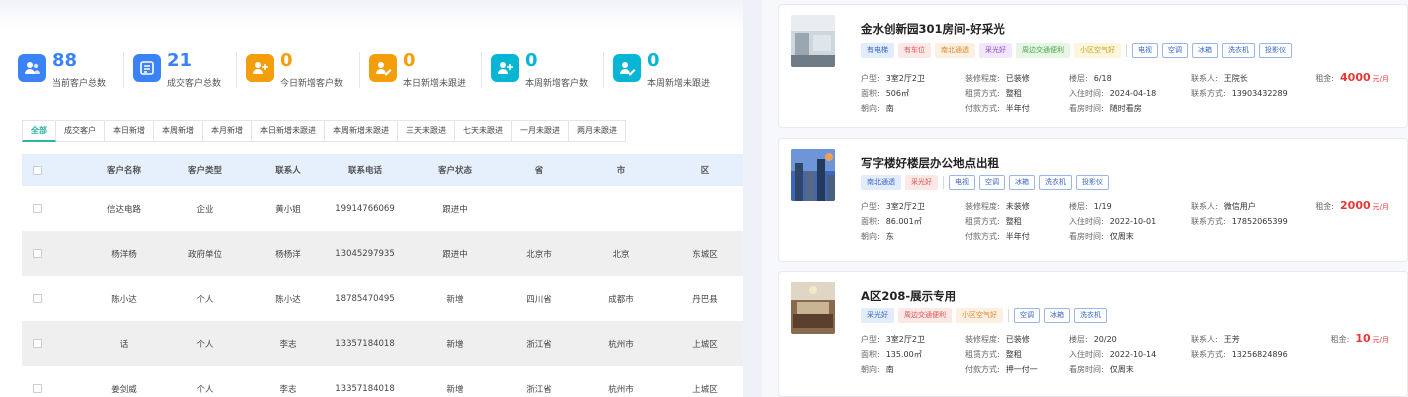 This screenshot has height=397, width=1408. I want to click on column-header: 联系电话, so click(365, 170).